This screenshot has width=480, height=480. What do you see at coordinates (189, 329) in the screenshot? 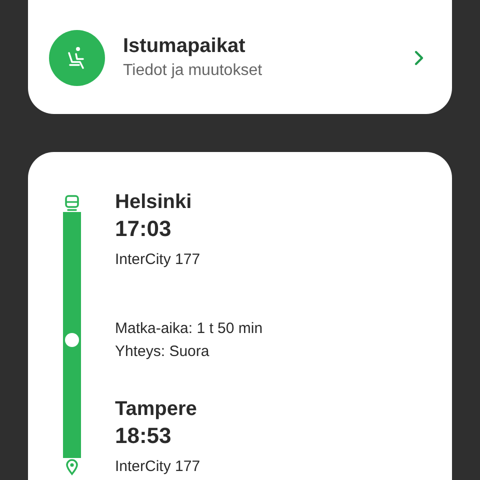
I see `travel-duration: Matka-aika: 1 t 50 min` at bounding box center [189, 329].